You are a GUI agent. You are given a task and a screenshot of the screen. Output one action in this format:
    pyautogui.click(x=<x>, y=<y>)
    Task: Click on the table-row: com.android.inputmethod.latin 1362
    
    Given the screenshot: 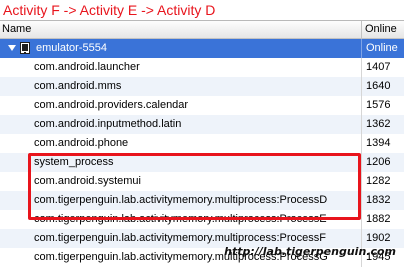 What is the action you would take?
    pyautogui.click(x=202, y=124)
    